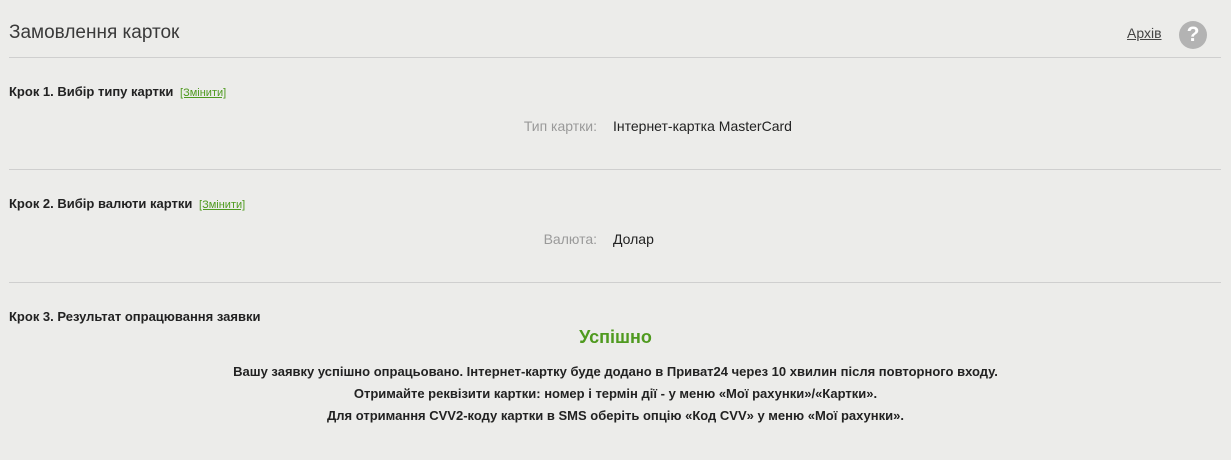 Image resolution: width=1231 pixels, height=460 pixels. What do you see at coordinates (222, 205) in the screenshot?
I see `step2-change-link: [Змінити]` at bounding box center [222, 205].